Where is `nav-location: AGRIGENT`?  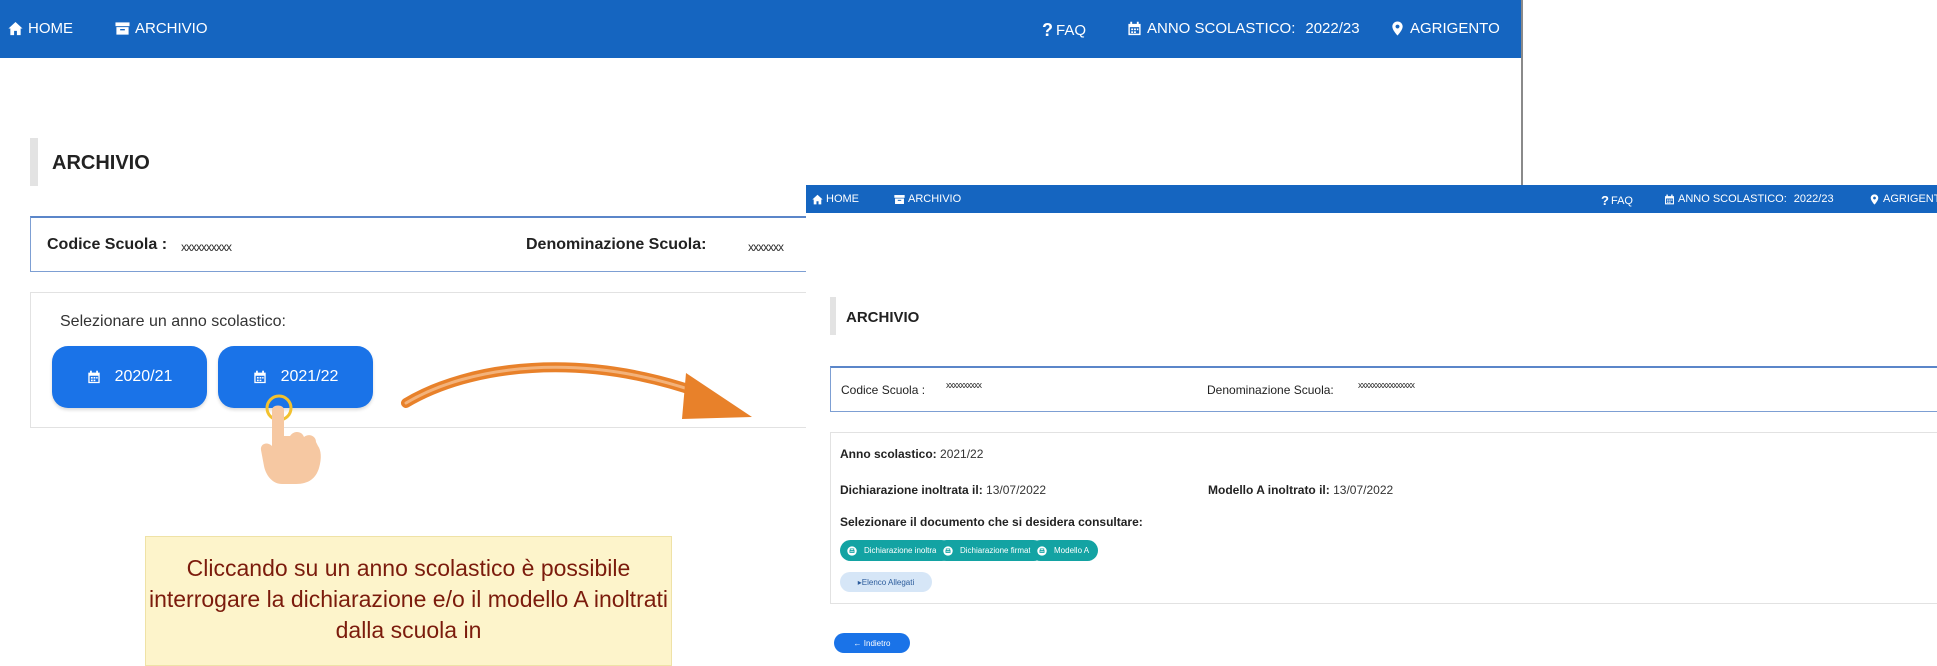
nav-location: AGRIGENT is located at coordinates (1903, 199).